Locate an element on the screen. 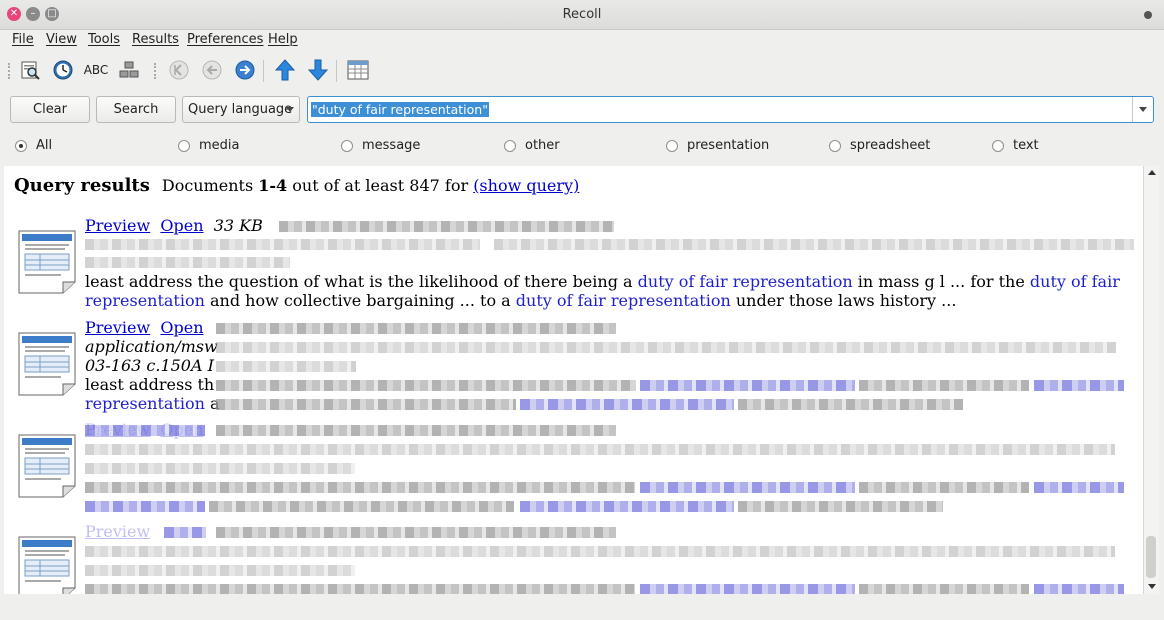 Image resolution: width=1164 pixels, height=620 pixels. filter-text: text is located at coordinates (1015, 145).